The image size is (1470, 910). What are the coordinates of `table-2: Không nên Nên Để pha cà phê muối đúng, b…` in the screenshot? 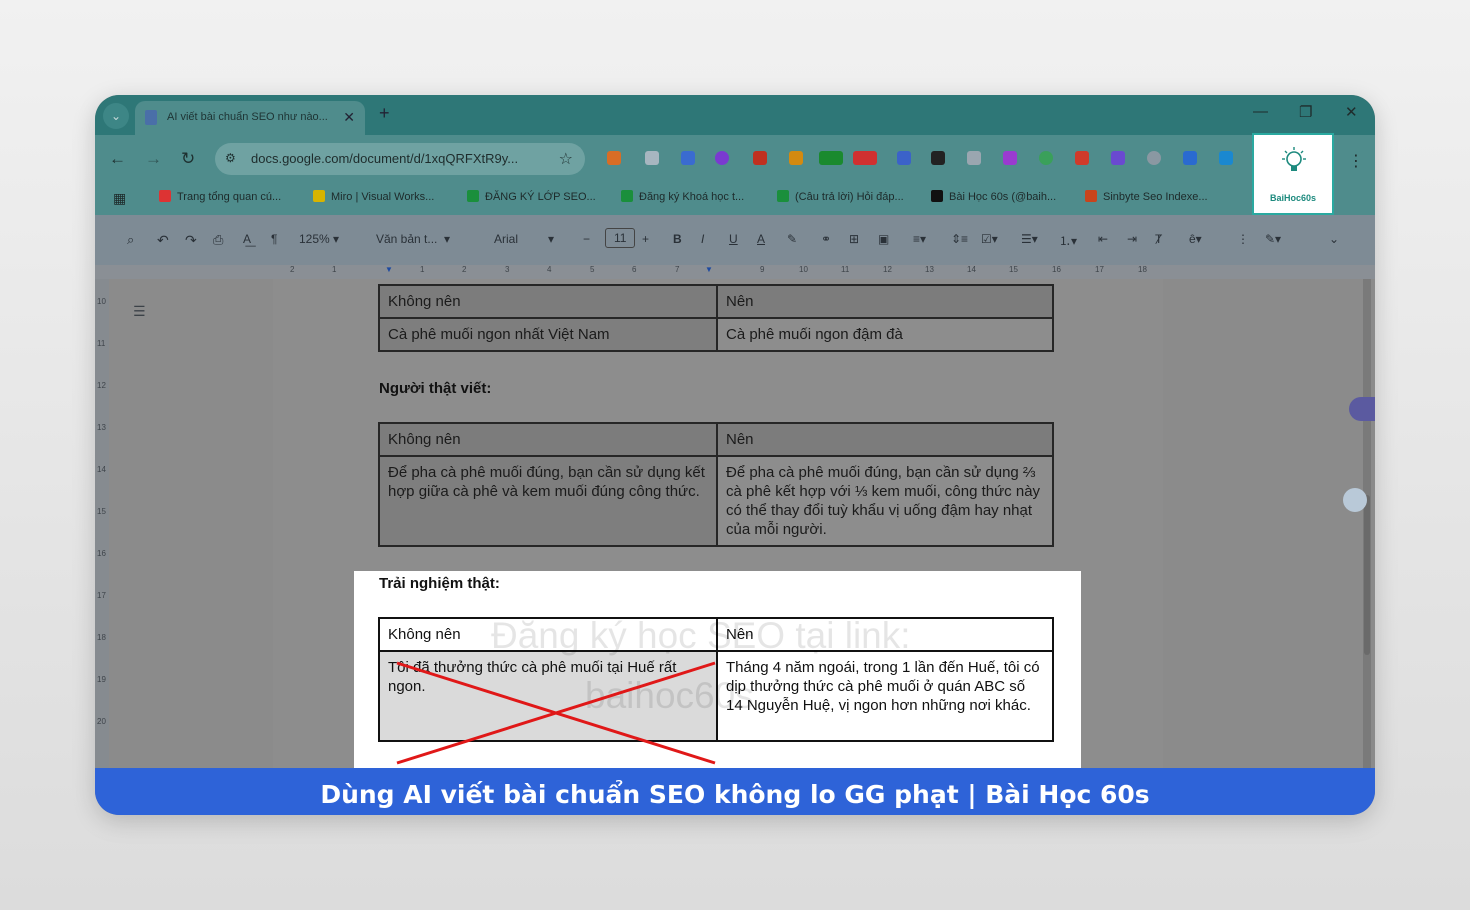 It's located at (716, 484).